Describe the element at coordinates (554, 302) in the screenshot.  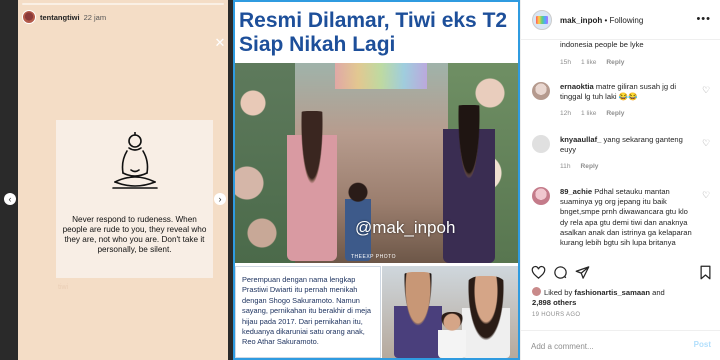
I see `likes-count: 2,898 others` at that location.